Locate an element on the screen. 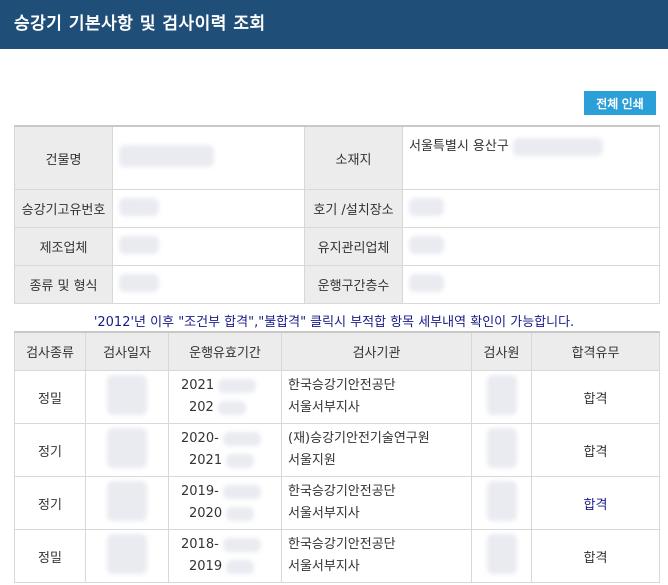 This screenshot has height=585, width=668. maintenance-label: 유지관리업체 is located at coordinates (353, 246).